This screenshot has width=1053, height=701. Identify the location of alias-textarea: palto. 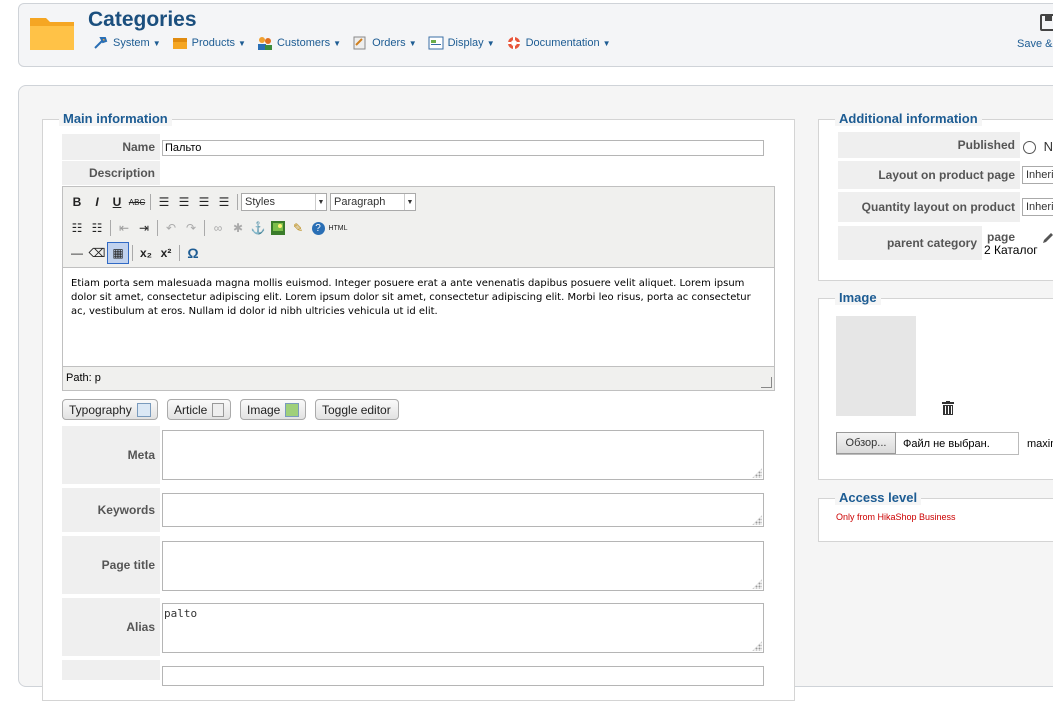
(463, 628).